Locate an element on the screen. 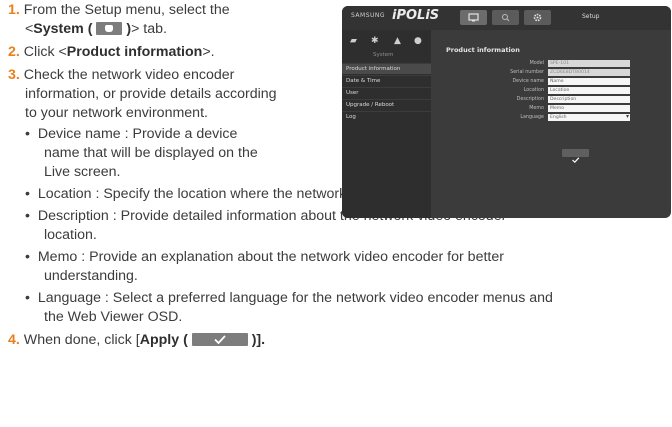 Image resolution: width=672 pixels, height=427 pixels. screenshot-header: SAMSUNG iPOLiS Setup is located at coordinates (506, 18).